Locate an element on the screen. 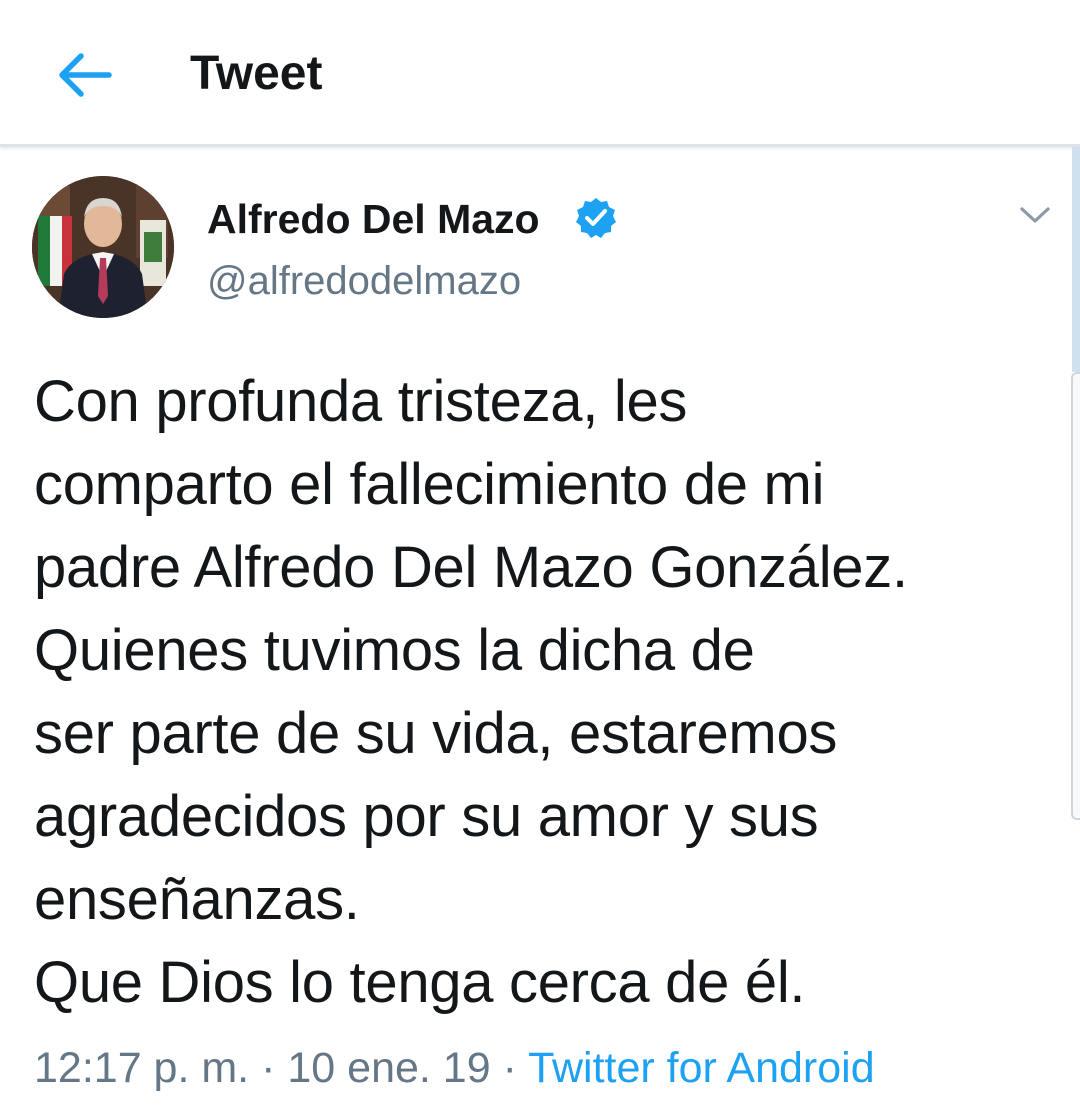 This screenshot has width=1080, height=1106. tweet-line: Quienes tuvimos la dicha de is located at coordinates (394, 650).